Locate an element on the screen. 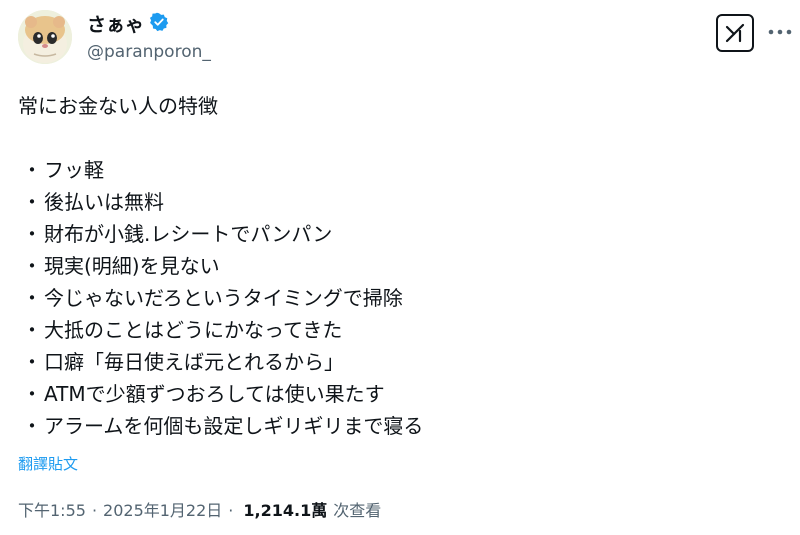 The height and width of the screenshot is (535, 800). list-item: ・ ATMで少額ずつおろしては使い果たす is located at coordinates (398, 394).